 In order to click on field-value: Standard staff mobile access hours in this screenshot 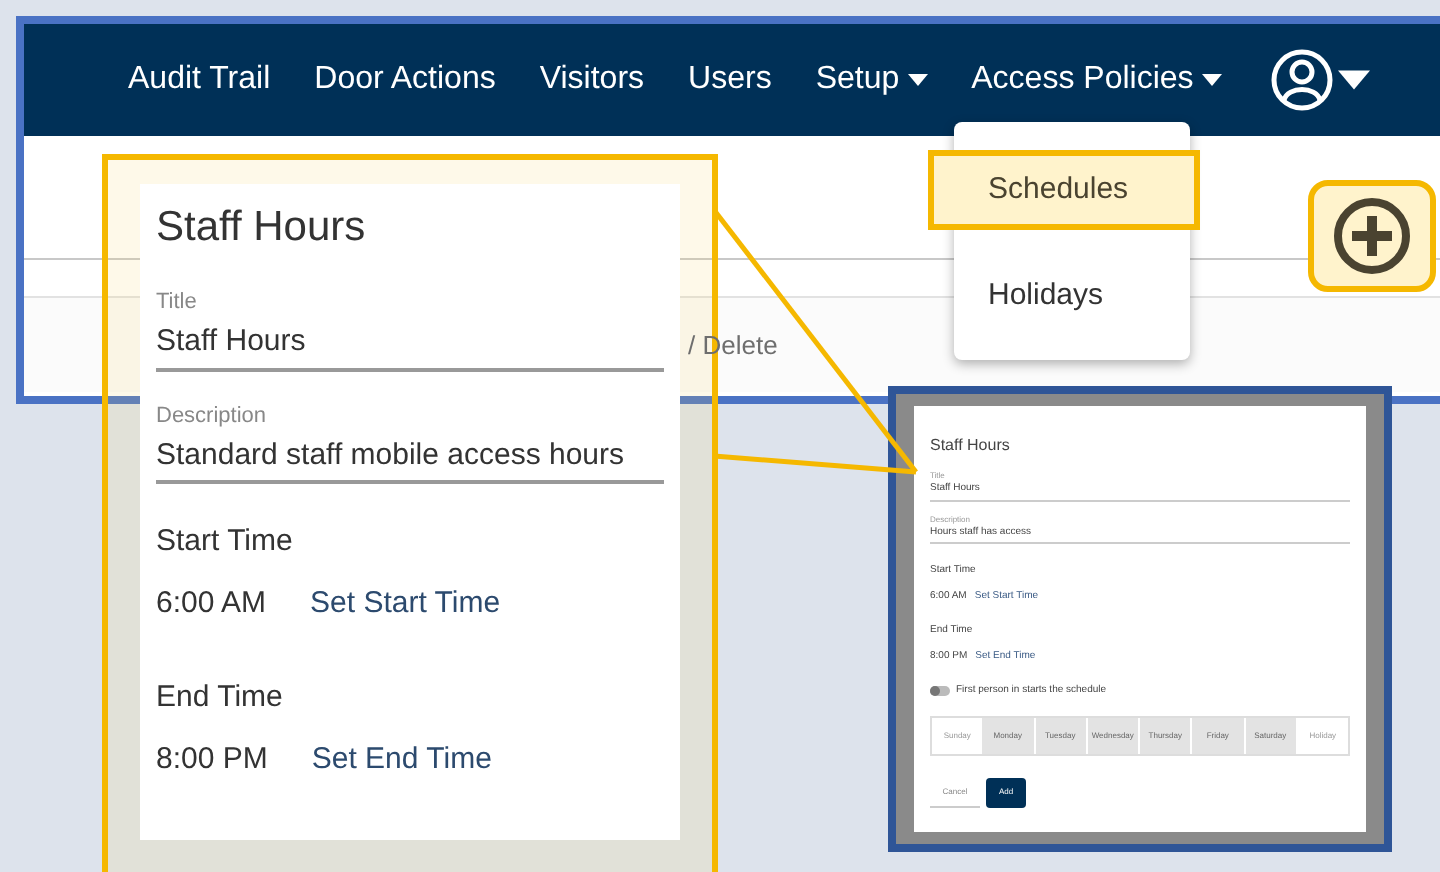, I will do `click(391, 456)`.